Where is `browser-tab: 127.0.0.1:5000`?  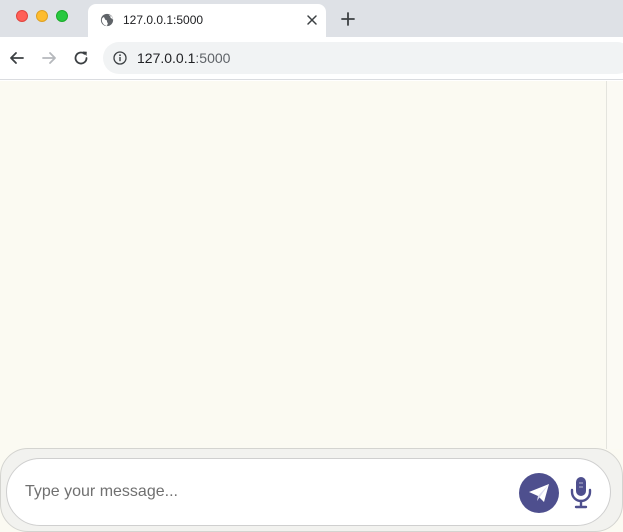
browser-tab: 127.0.0.1:5000 is located at coordinates (207, 20).